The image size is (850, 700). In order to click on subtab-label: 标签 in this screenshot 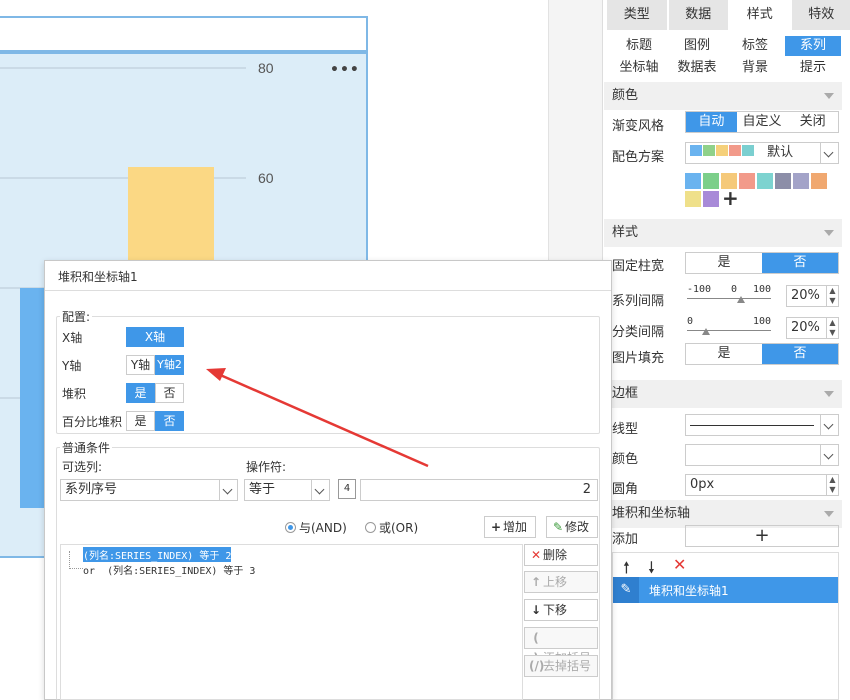, I will do `click(755, 46)`.